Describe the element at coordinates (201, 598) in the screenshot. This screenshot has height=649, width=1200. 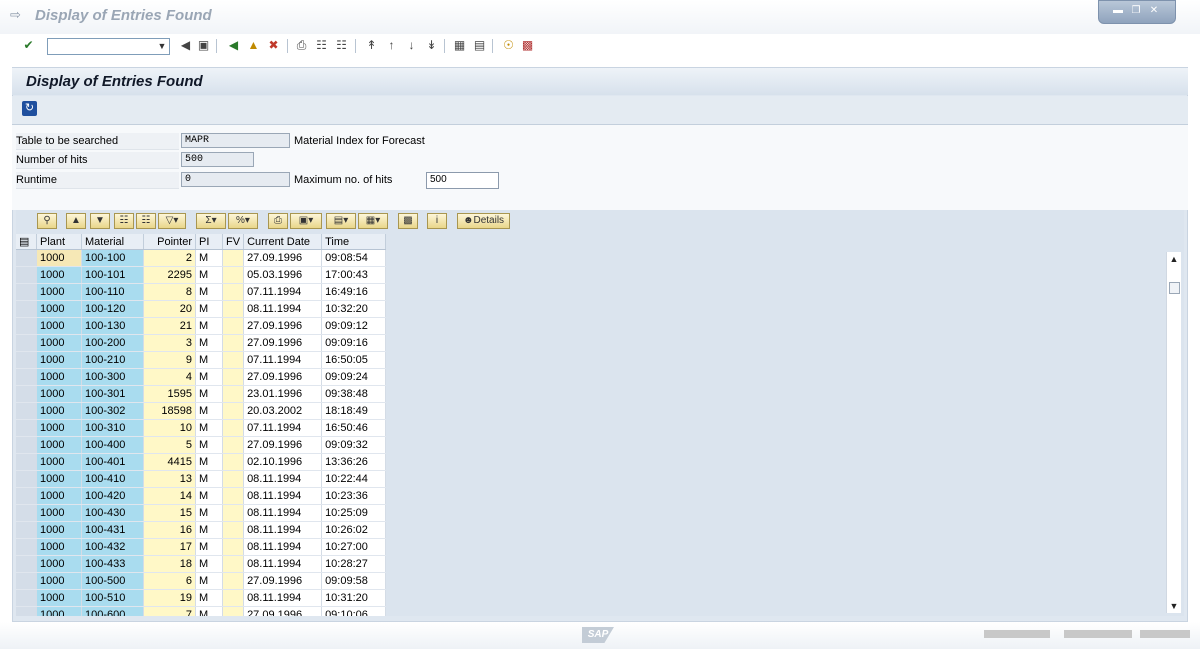
I see `table-row: 1000 100-510 19 M 08.11.1994 10:31:20` at that location.